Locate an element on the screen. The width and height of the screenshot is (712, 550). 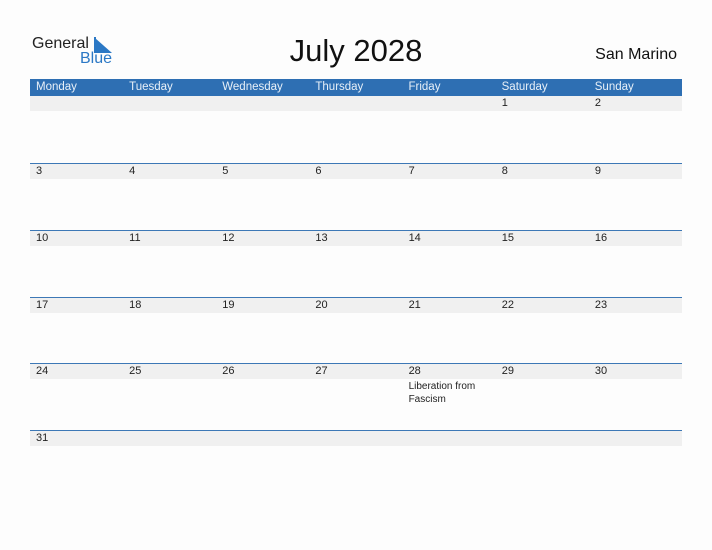
weekday-sunday: Sunday is located at coordinates (614, 87).